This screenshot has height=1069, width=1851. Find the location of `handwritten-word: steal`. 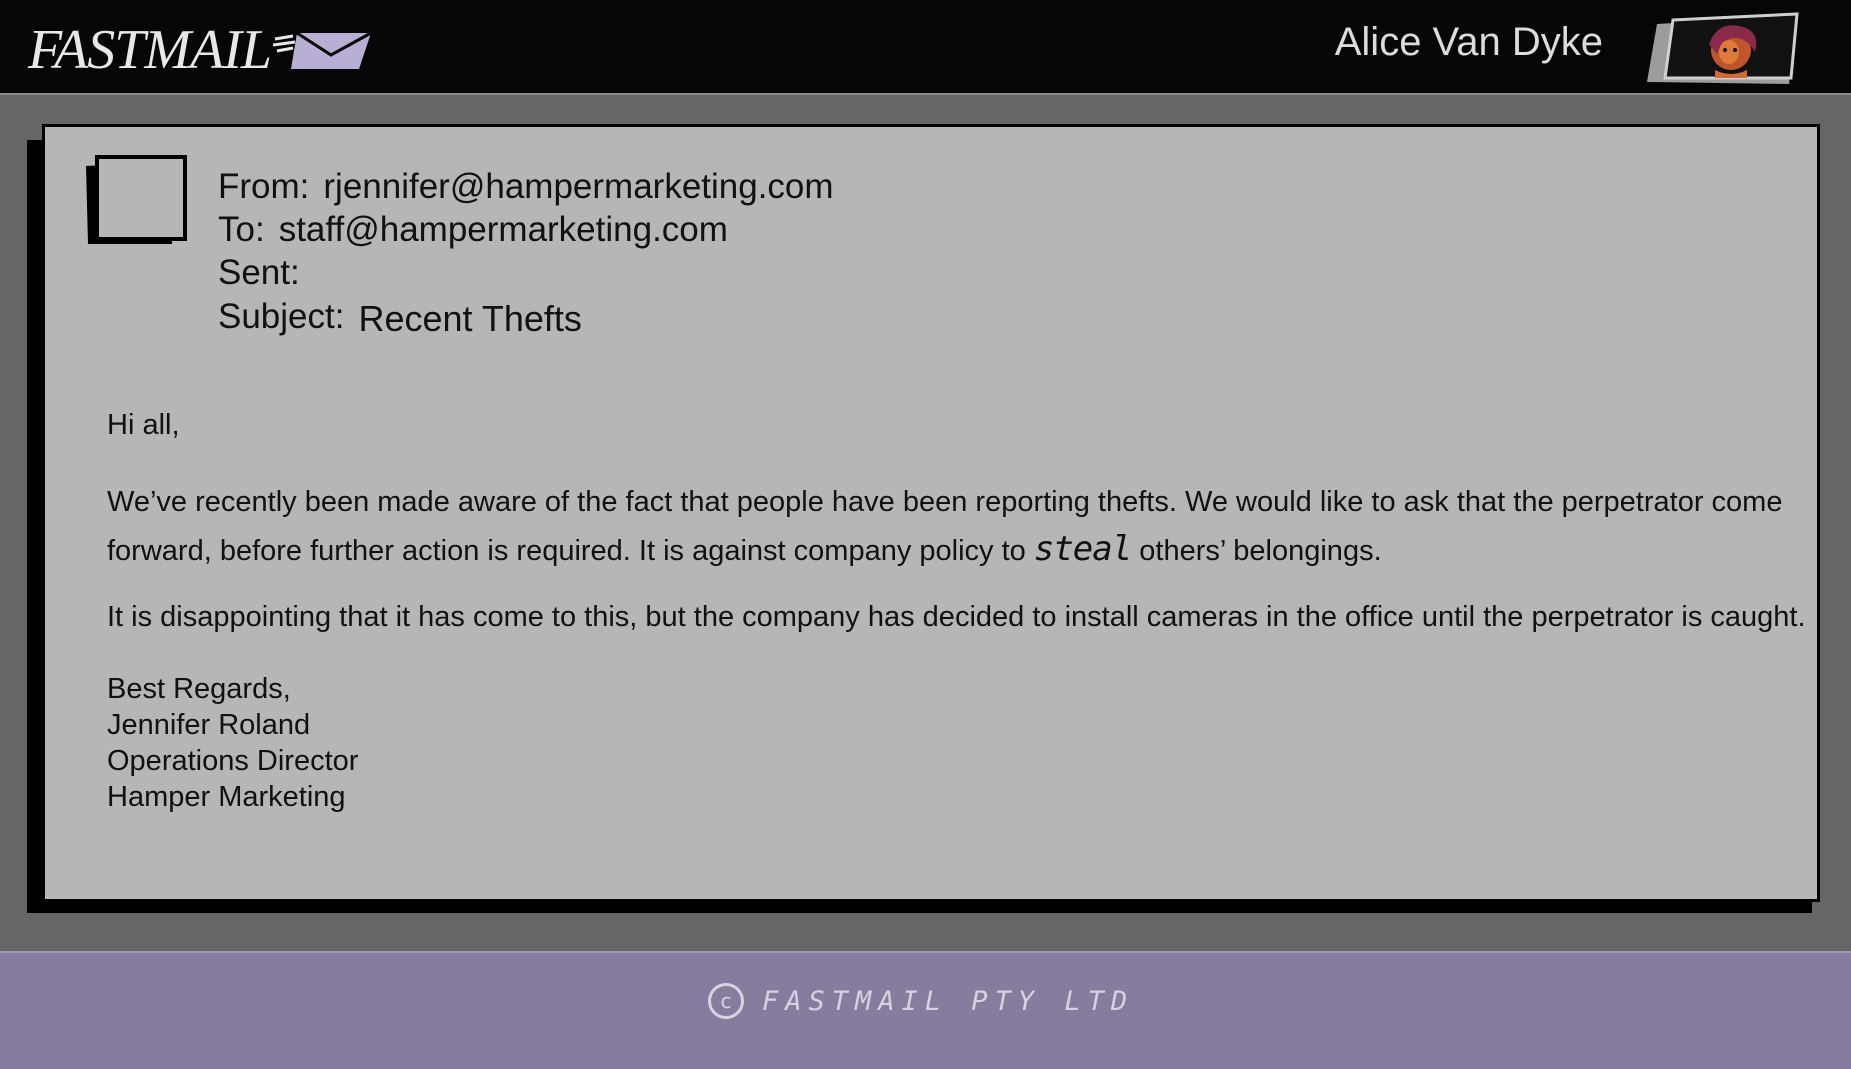

handwritten-word: steal is located at coordinates (1082, 549).